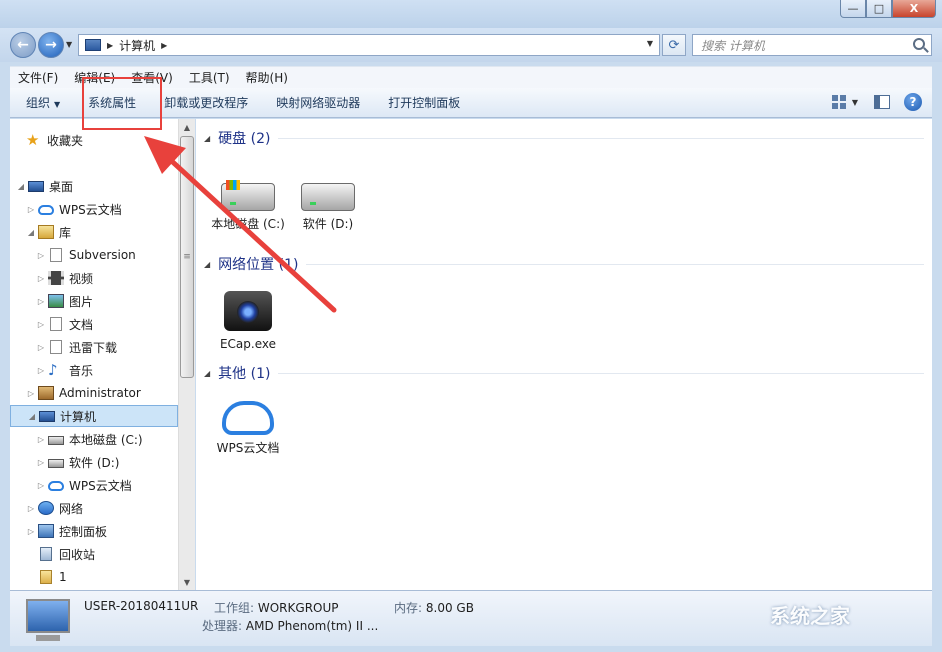 This screenshot has width=942, height=652. What do you see at coordinates (54, 508) in the screenshot?
I see `tree-item-network: ▷ 网络` at bounding box center [54, 508].